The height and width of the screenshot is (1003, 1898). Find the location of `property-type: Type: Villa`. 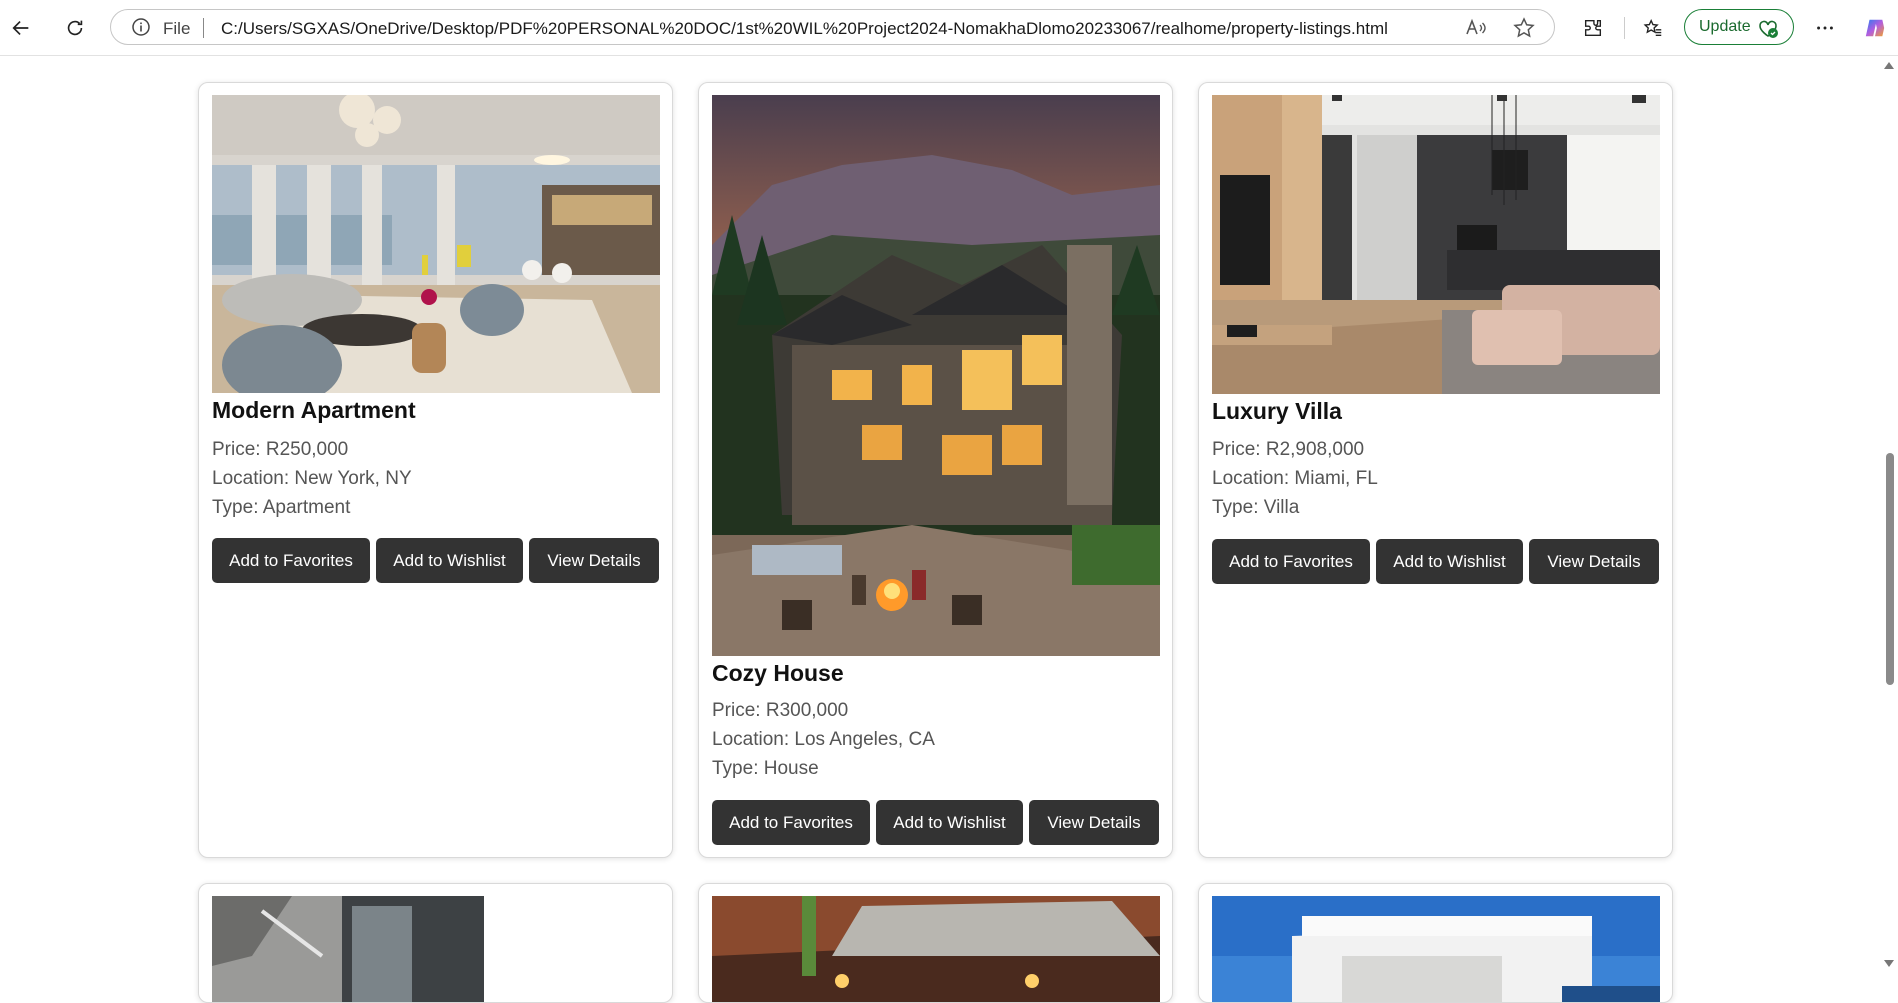

property-type: Type: Villa is located at coordinates (1256, 507).